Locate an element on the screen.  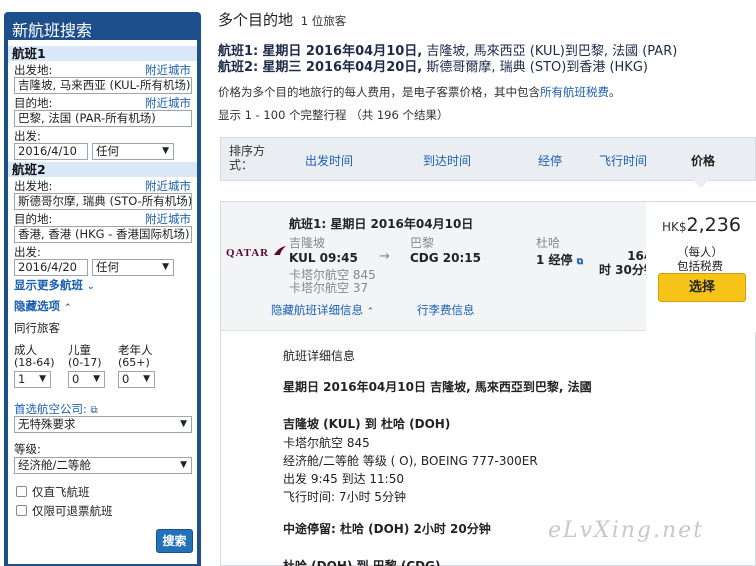
taxes-link: 所有航班税费 is located at coordinates (574, 92).